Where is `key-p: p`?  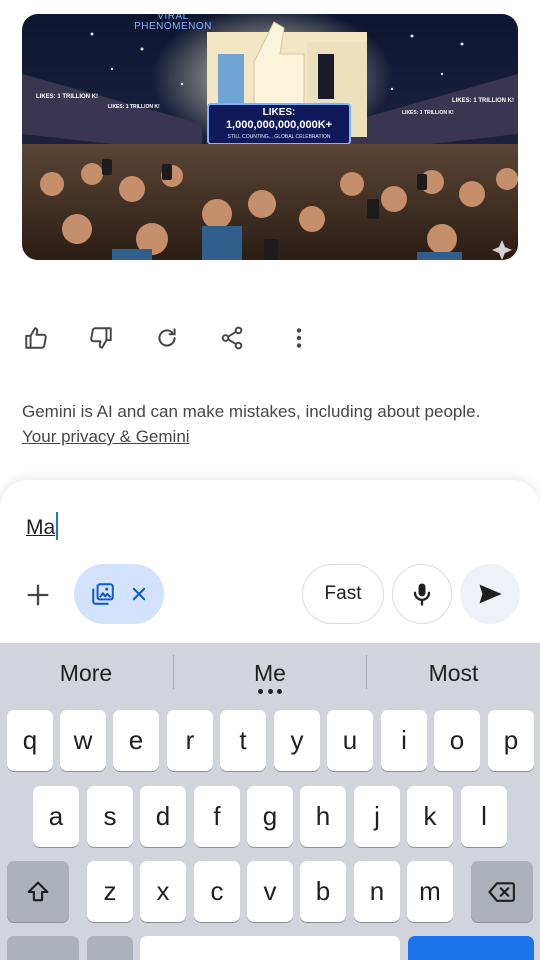
key-p: p is located at coordinates (511, 740).